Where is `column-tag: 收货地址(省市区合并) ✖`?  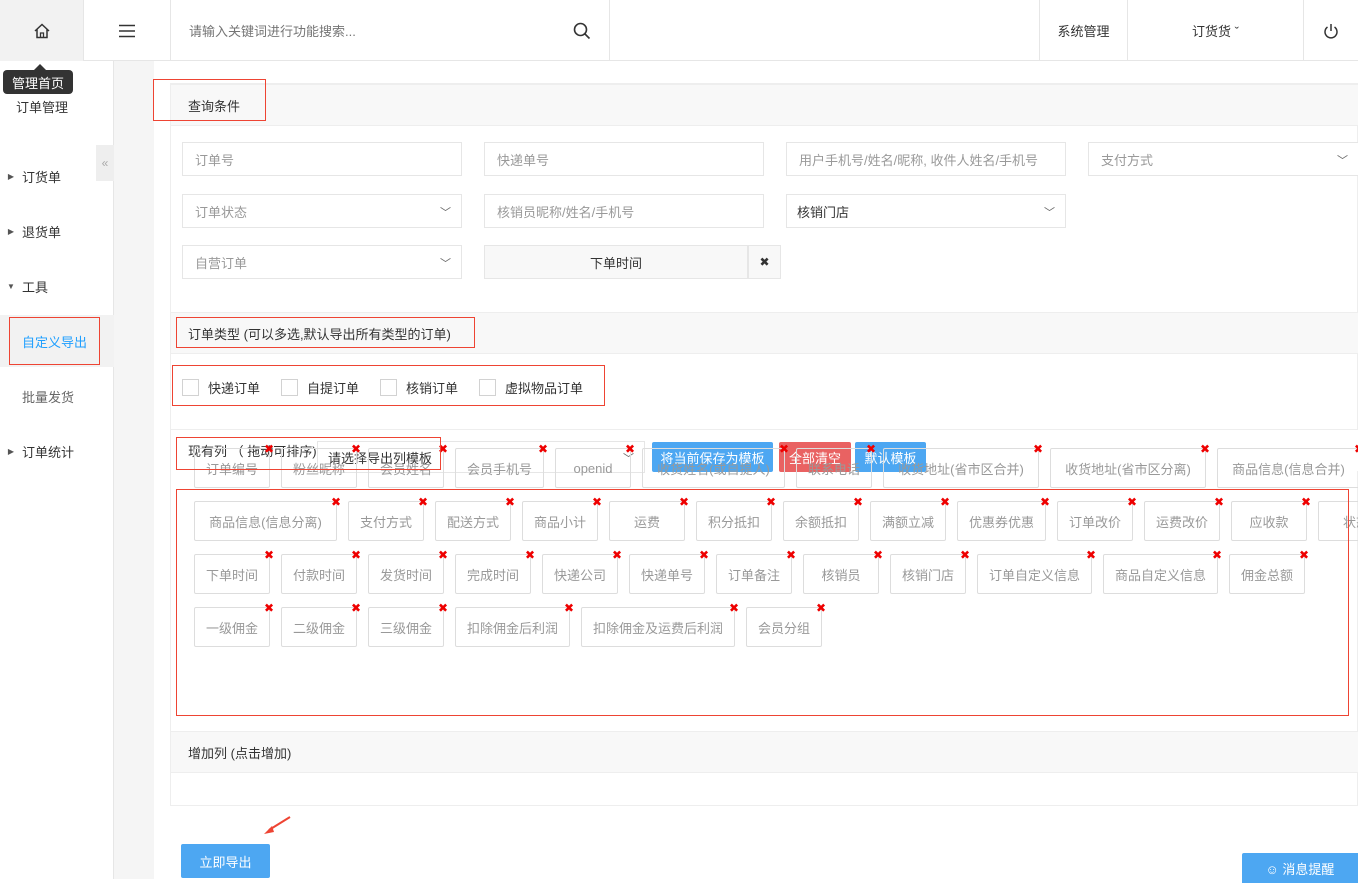 column-tag: 收货地址(省市区合并) ✖ is located at coordinates (963, 465).